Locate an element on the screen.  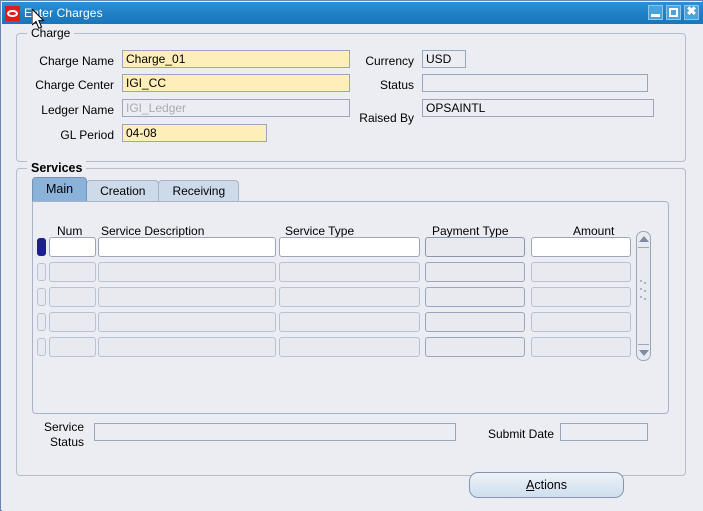
scroll-down-icon is located at coordinates (644, 353).